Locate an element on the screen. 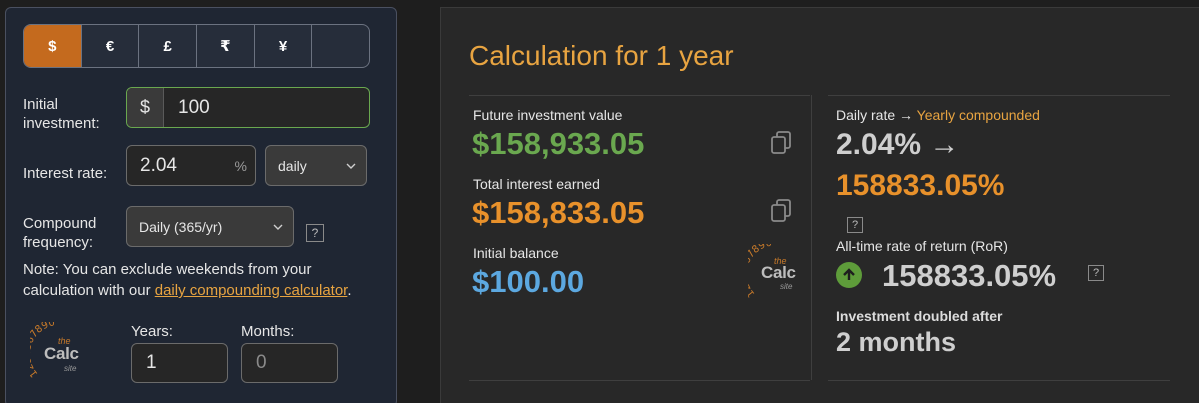 This screenshot has height=403, width=1199. doubled-value: 2 months is located at coordinates (896, 342).